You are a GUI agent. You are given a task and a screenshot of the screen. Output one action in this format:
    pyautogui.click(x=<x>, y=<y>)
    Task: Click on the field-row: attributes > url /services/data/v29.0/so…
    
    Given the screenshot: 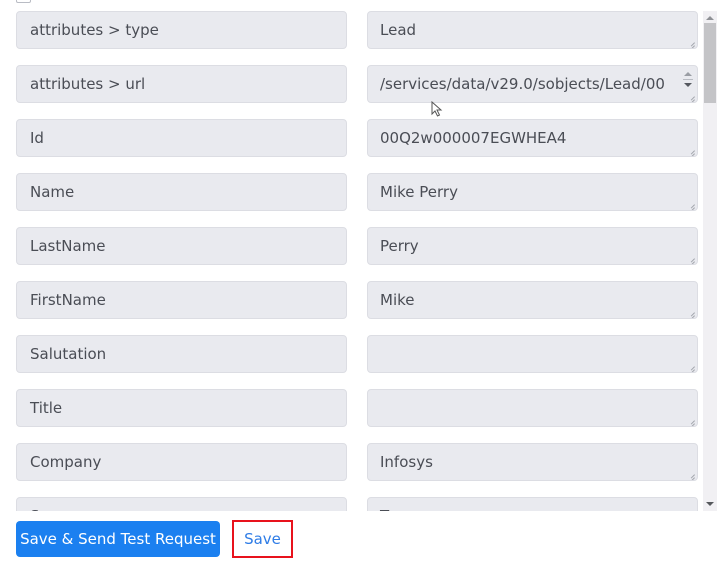 What is the action you would take?
    pyautogui.click(x=363, y=92)
    